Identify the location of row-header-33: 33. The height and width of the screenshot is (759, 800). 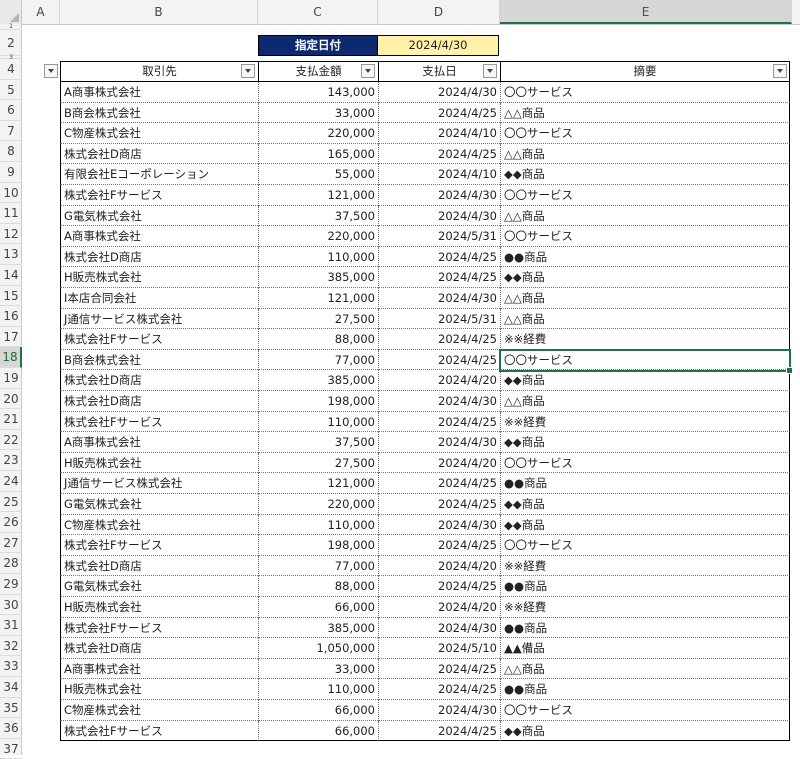
(11, 666).